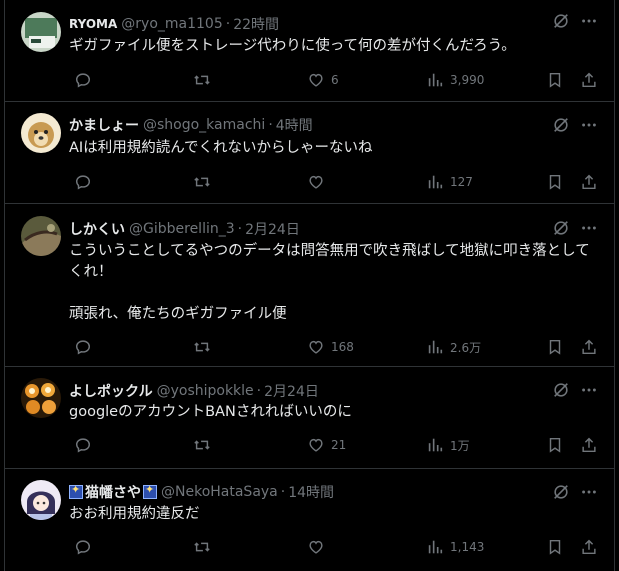 The image size is (619, 571). I want to click on bookmark-icon, so click(555, 182).